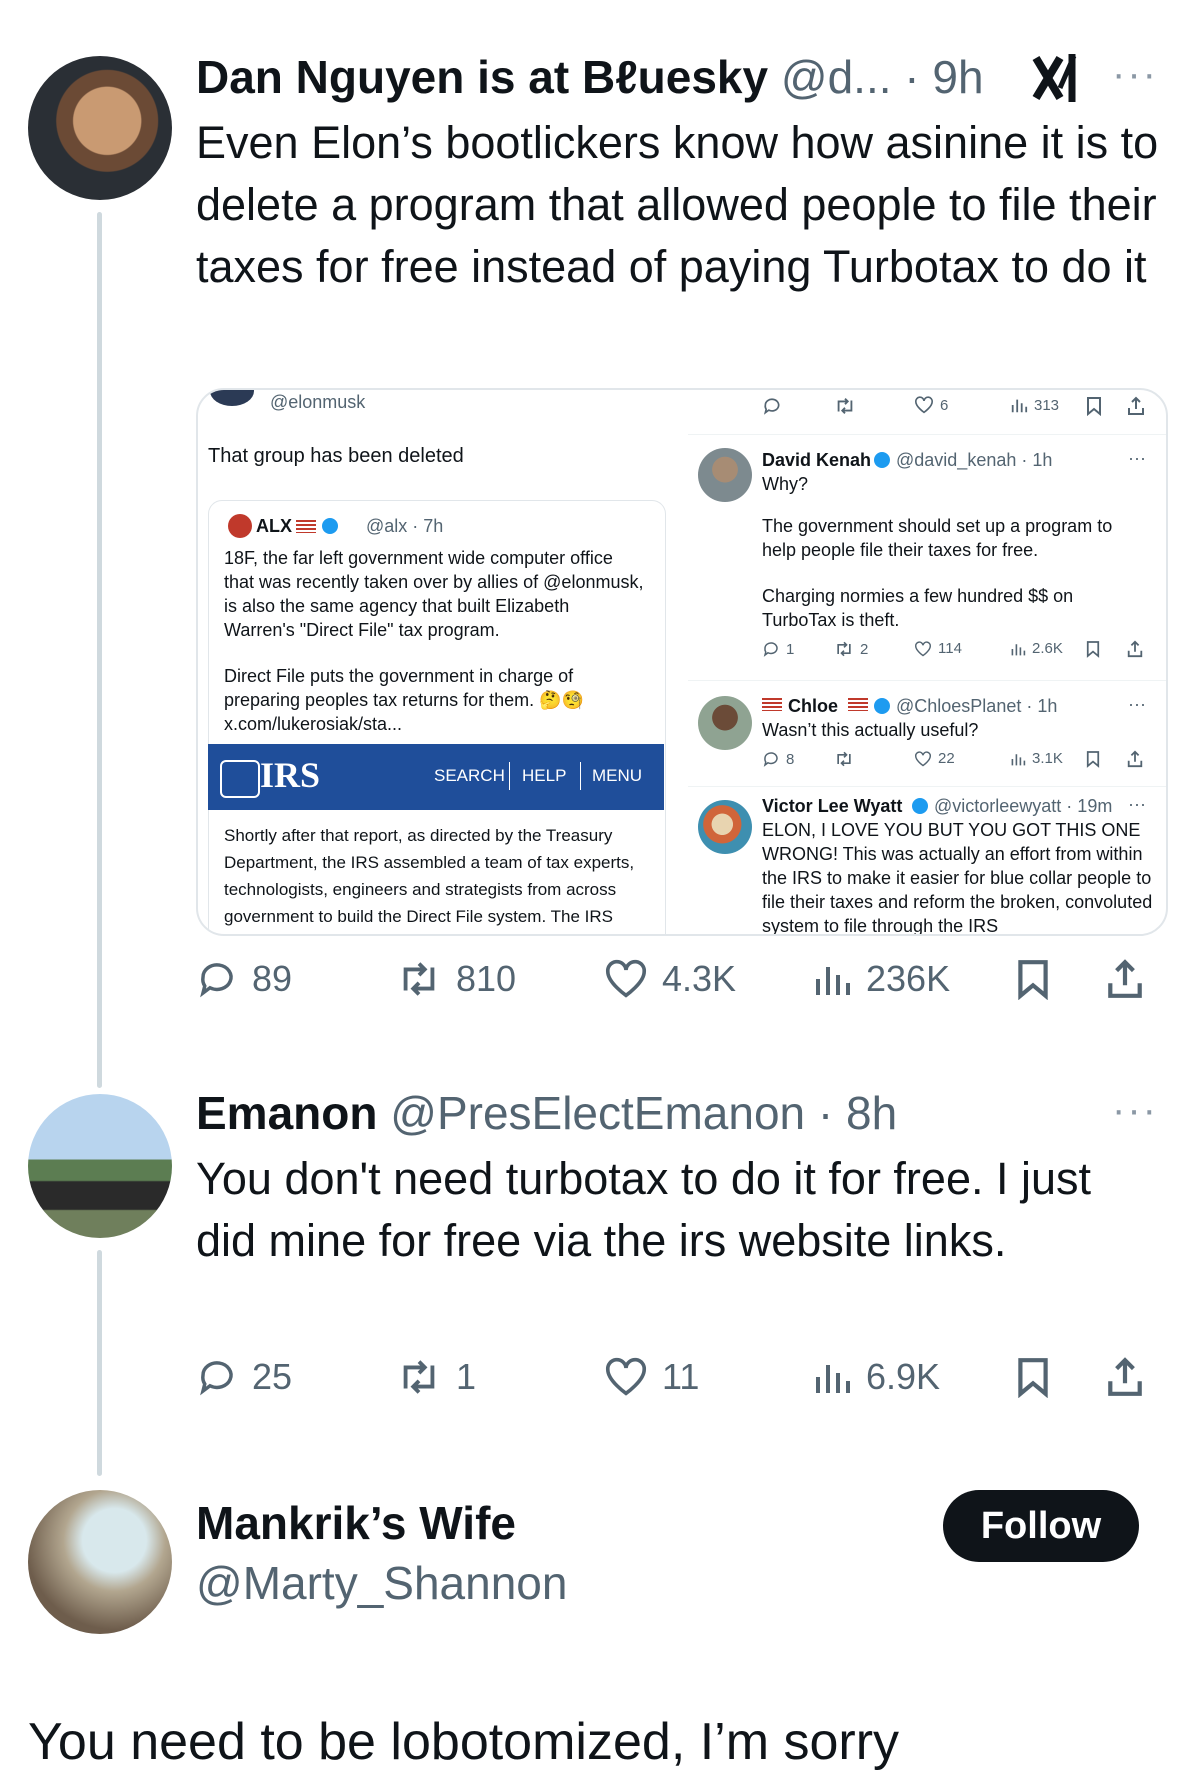  I want to click on avatar-mankriks-wife, so click(100, 1562).